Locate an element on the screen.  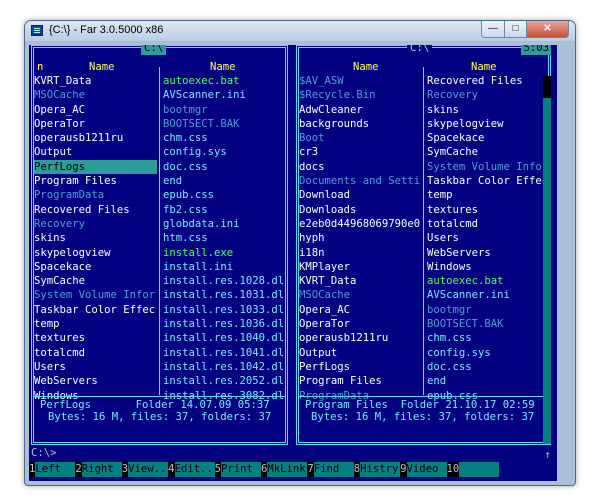
fkey-2: 2 Right is located at coordinates (98, 469).